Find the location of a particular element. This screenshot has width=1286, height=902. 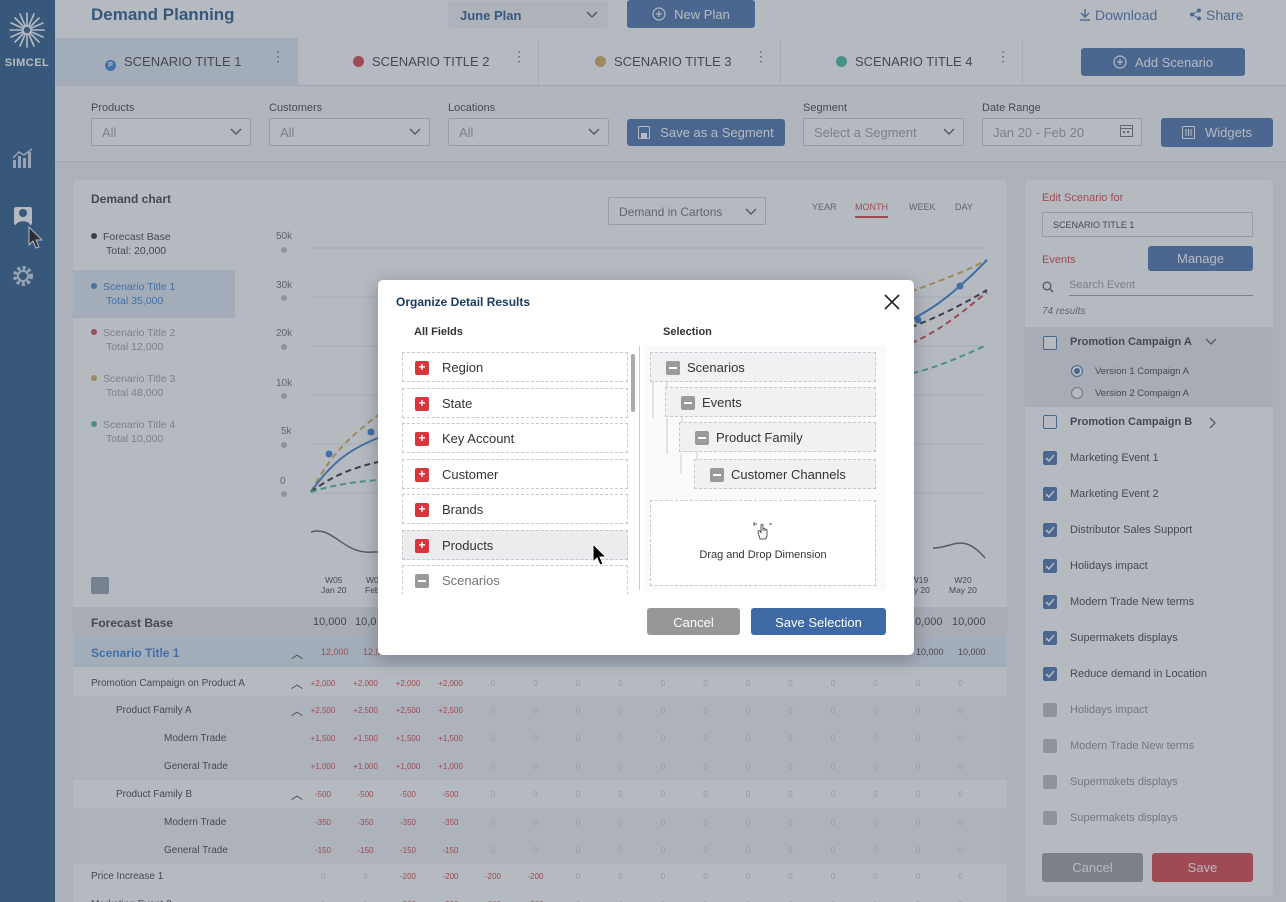

field-label: Brands is located at coordinates (463, 509).